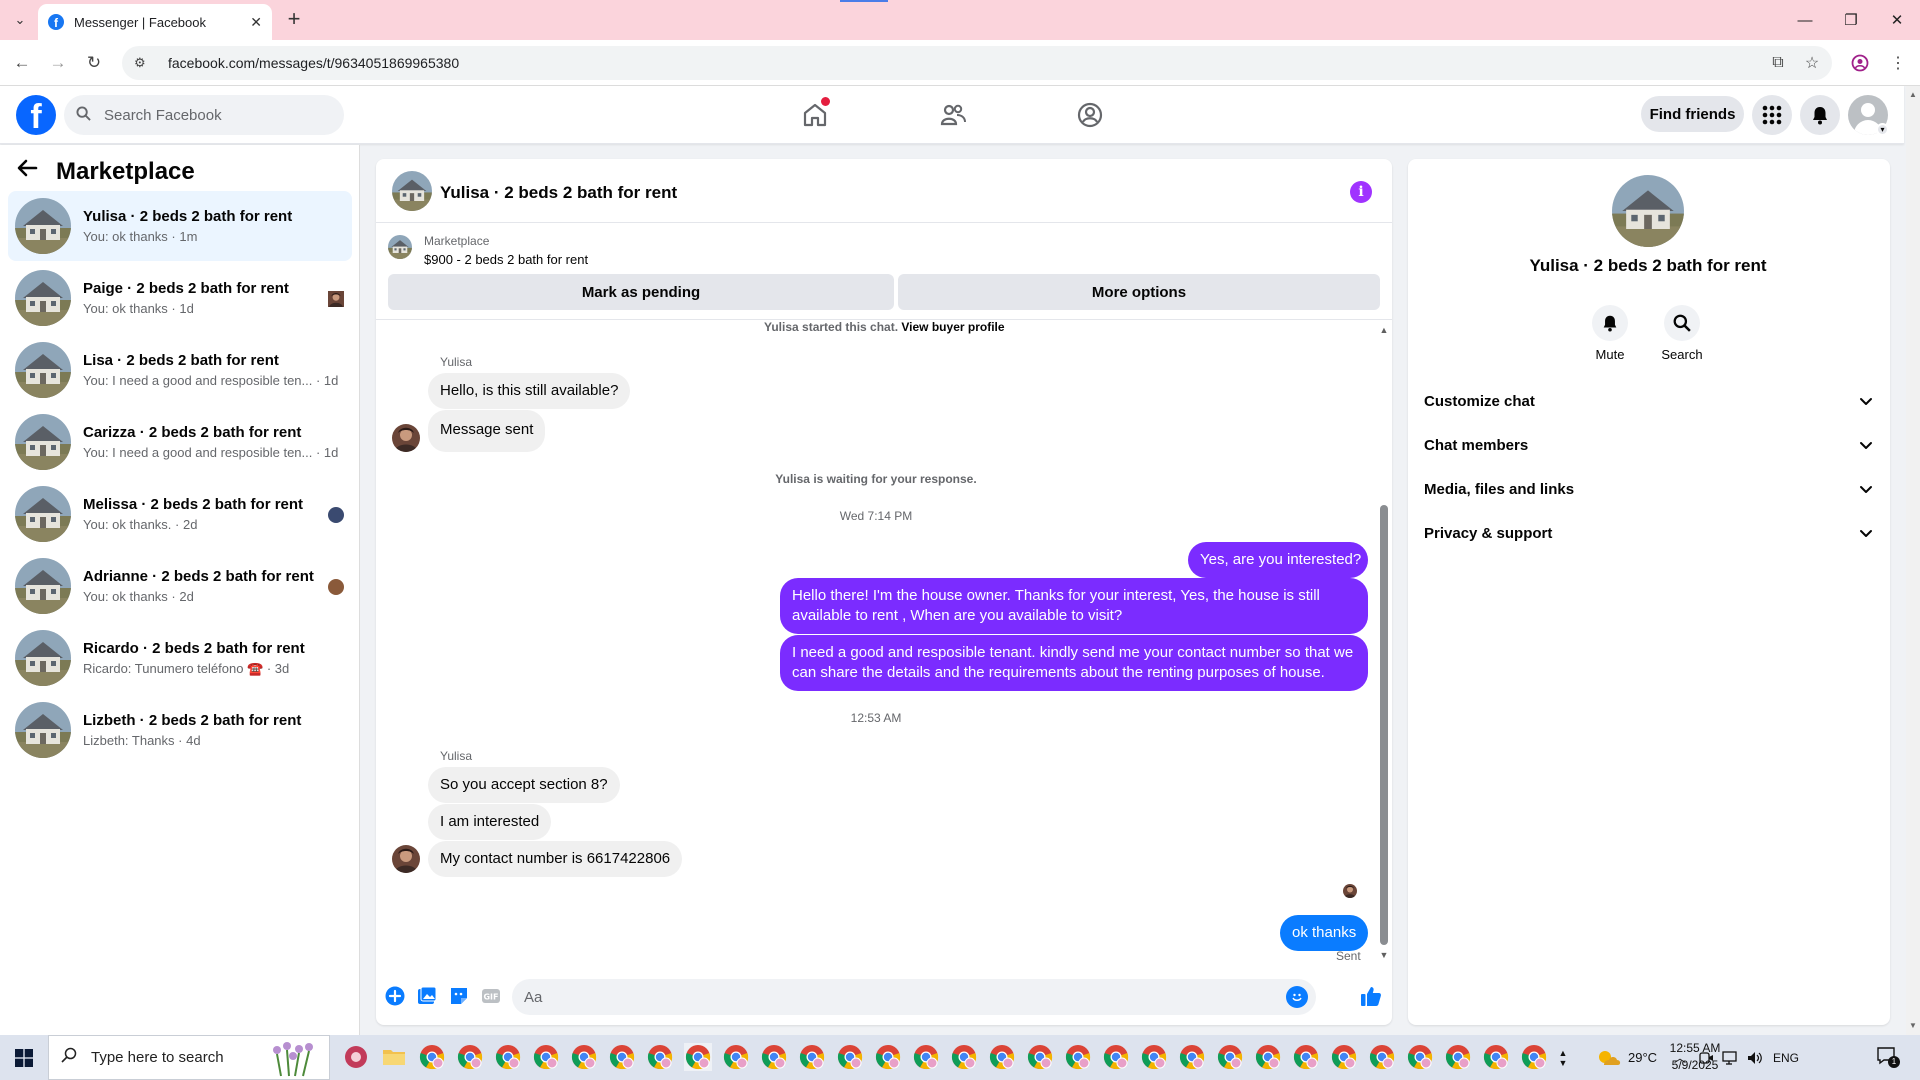  I want to click on outgoing-message: Yes, are you interested?, so click(1278, 560).